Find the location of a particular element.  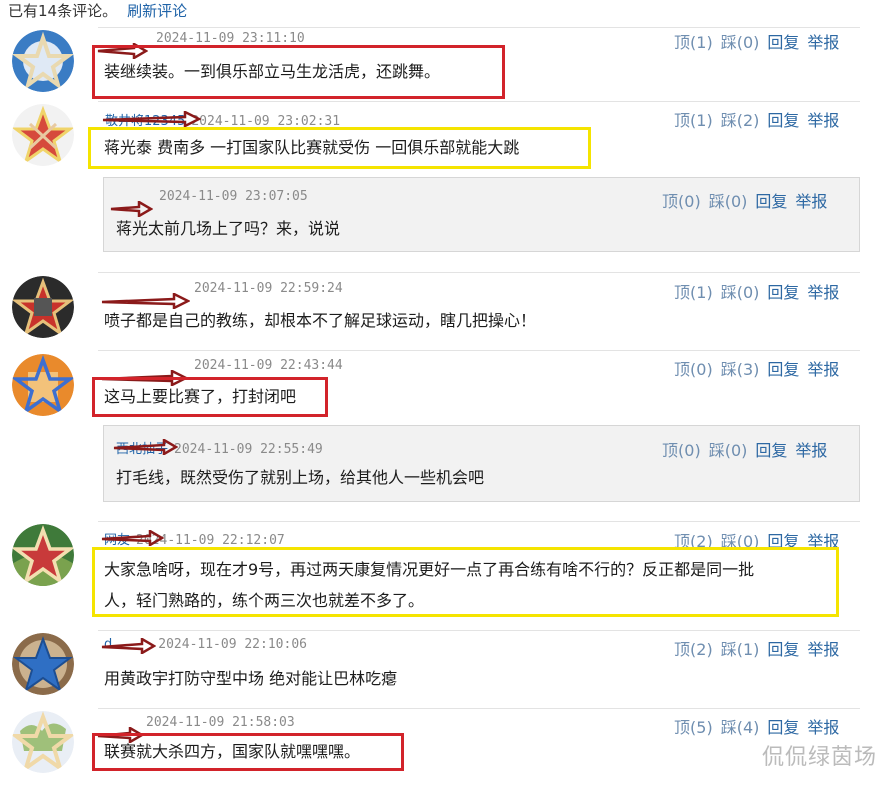

comment-time: 2024-11-09 21:58:03 is located at coordinates (220, 722).